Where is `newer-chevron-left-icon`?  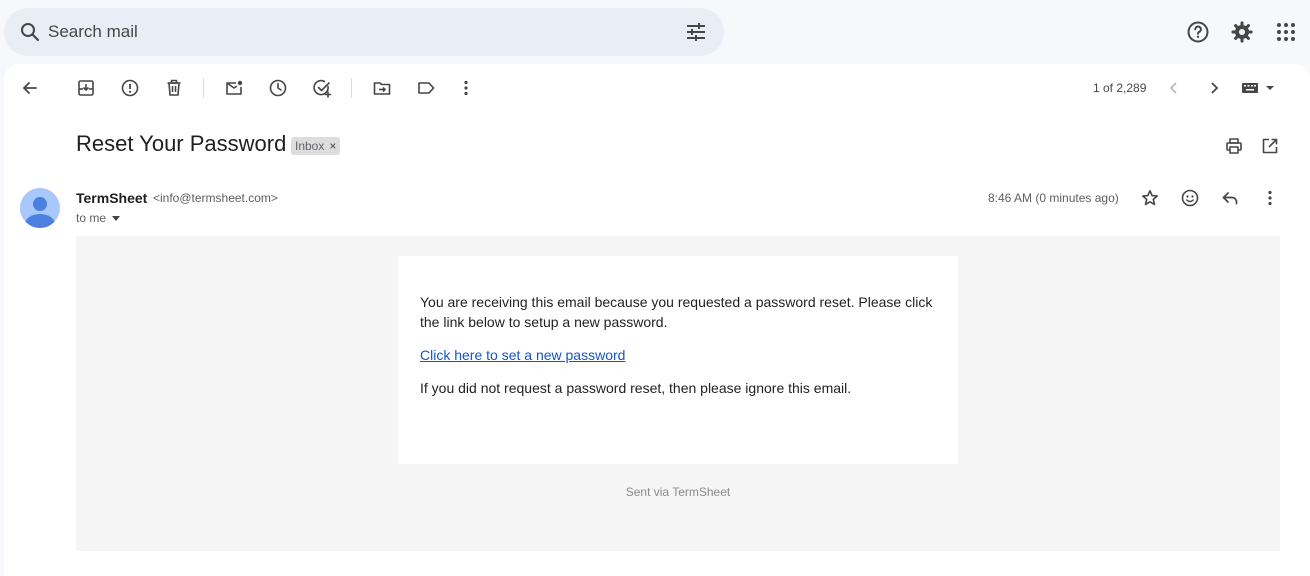
newer-chevron-left-icon is located at coordinates (1174, 88).